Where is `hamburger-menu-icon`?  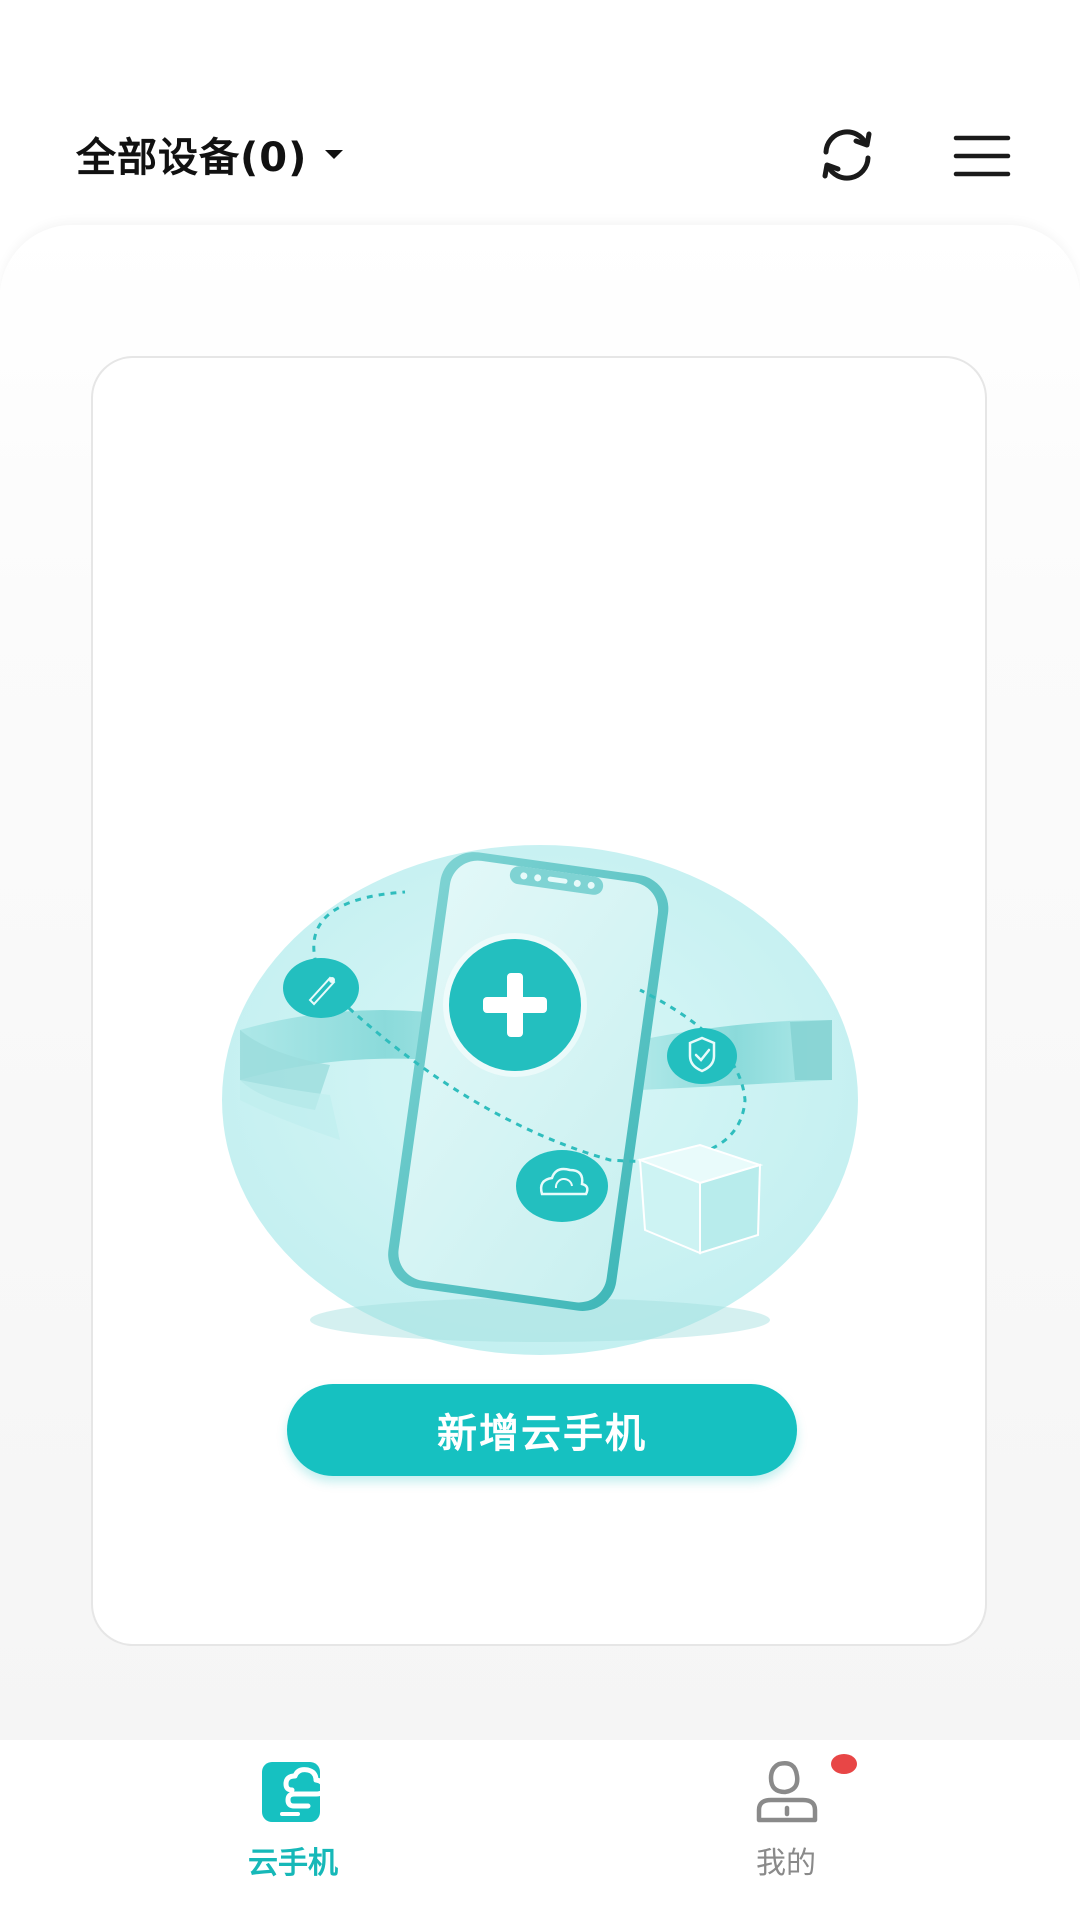
hamburger-menu-icon is located at coordinates (982, 156).